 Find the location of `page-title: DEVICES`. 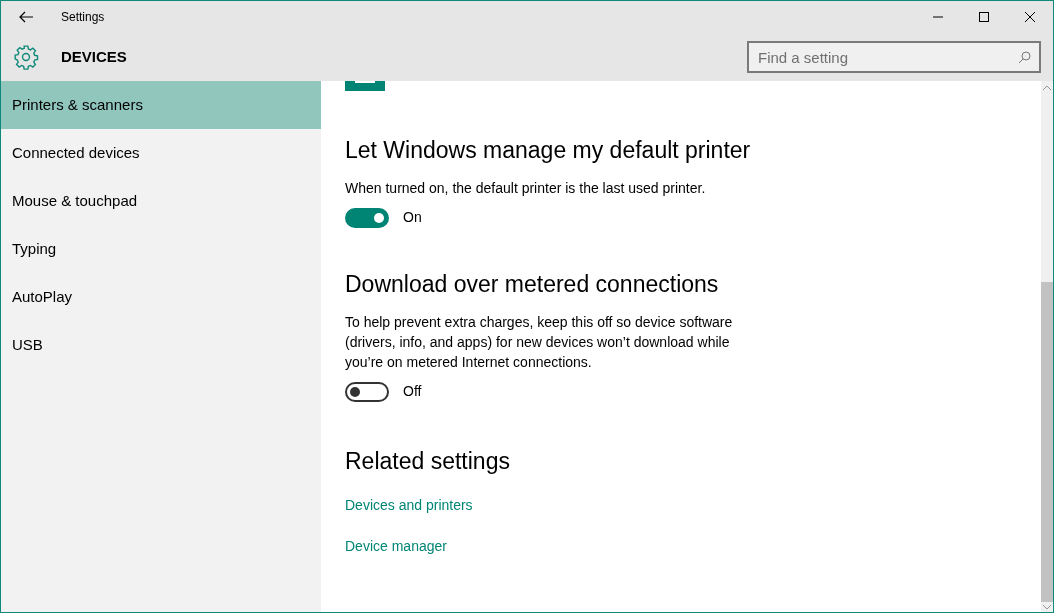

page-title: DEVICES is located at coordinates (94, 56).